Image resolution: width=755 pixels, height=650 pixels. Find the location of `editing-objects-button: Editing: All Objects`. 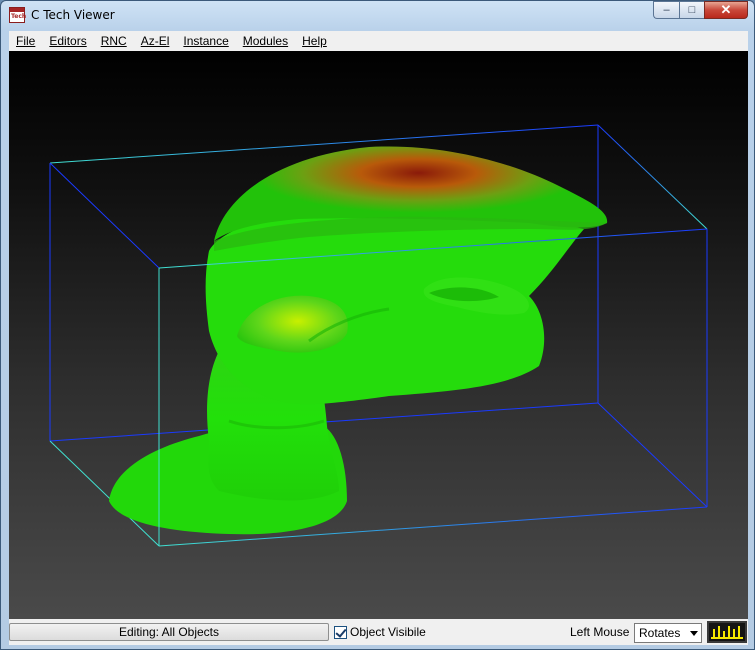

editing-objects-button: Editing: All Objects is located at coordinates (169, 632).